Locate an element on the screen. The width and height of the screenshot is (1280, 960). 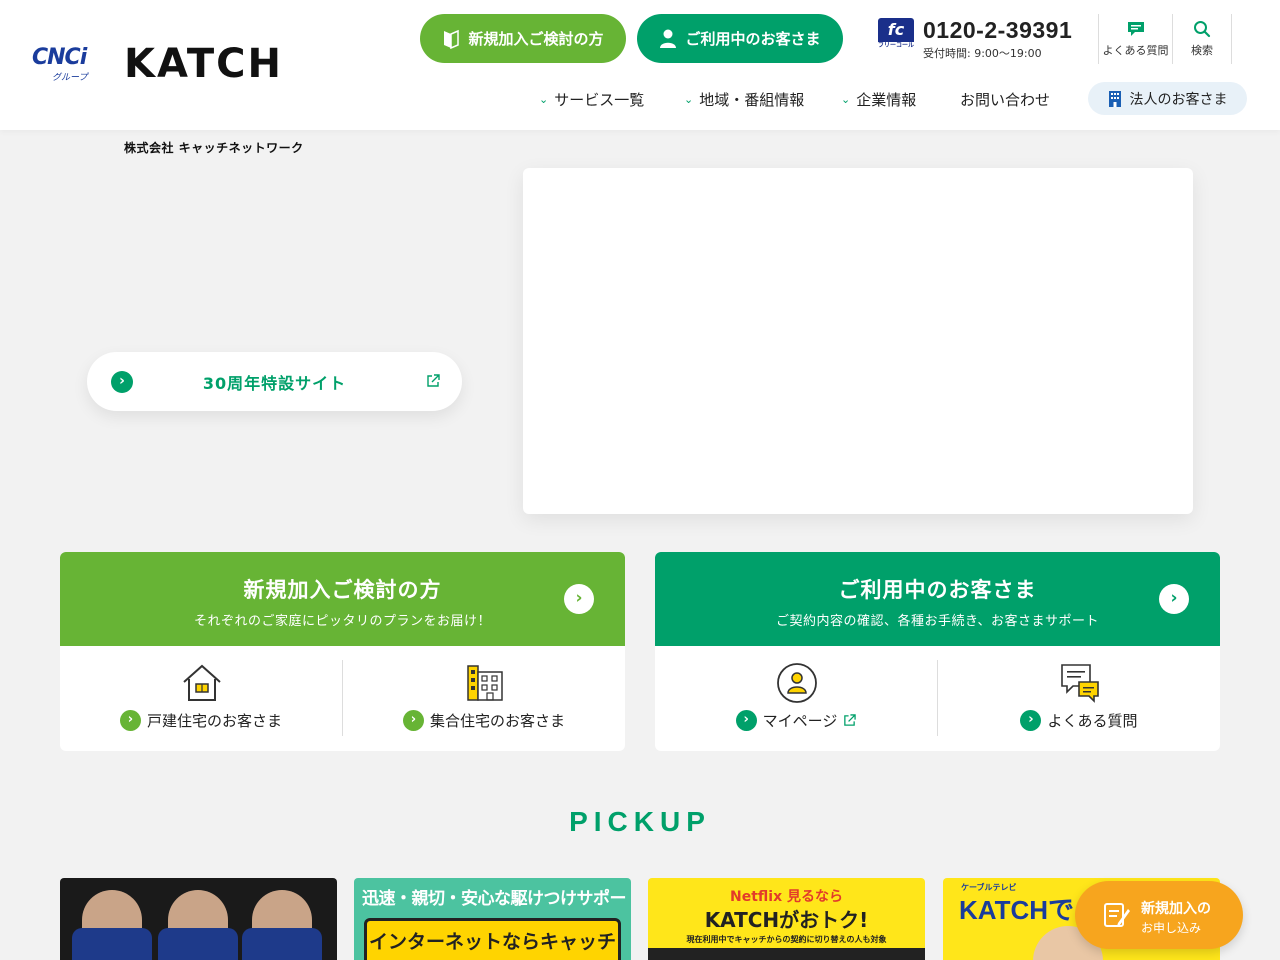
free-call-badge-text: fc is located at coordinates (896, 29).